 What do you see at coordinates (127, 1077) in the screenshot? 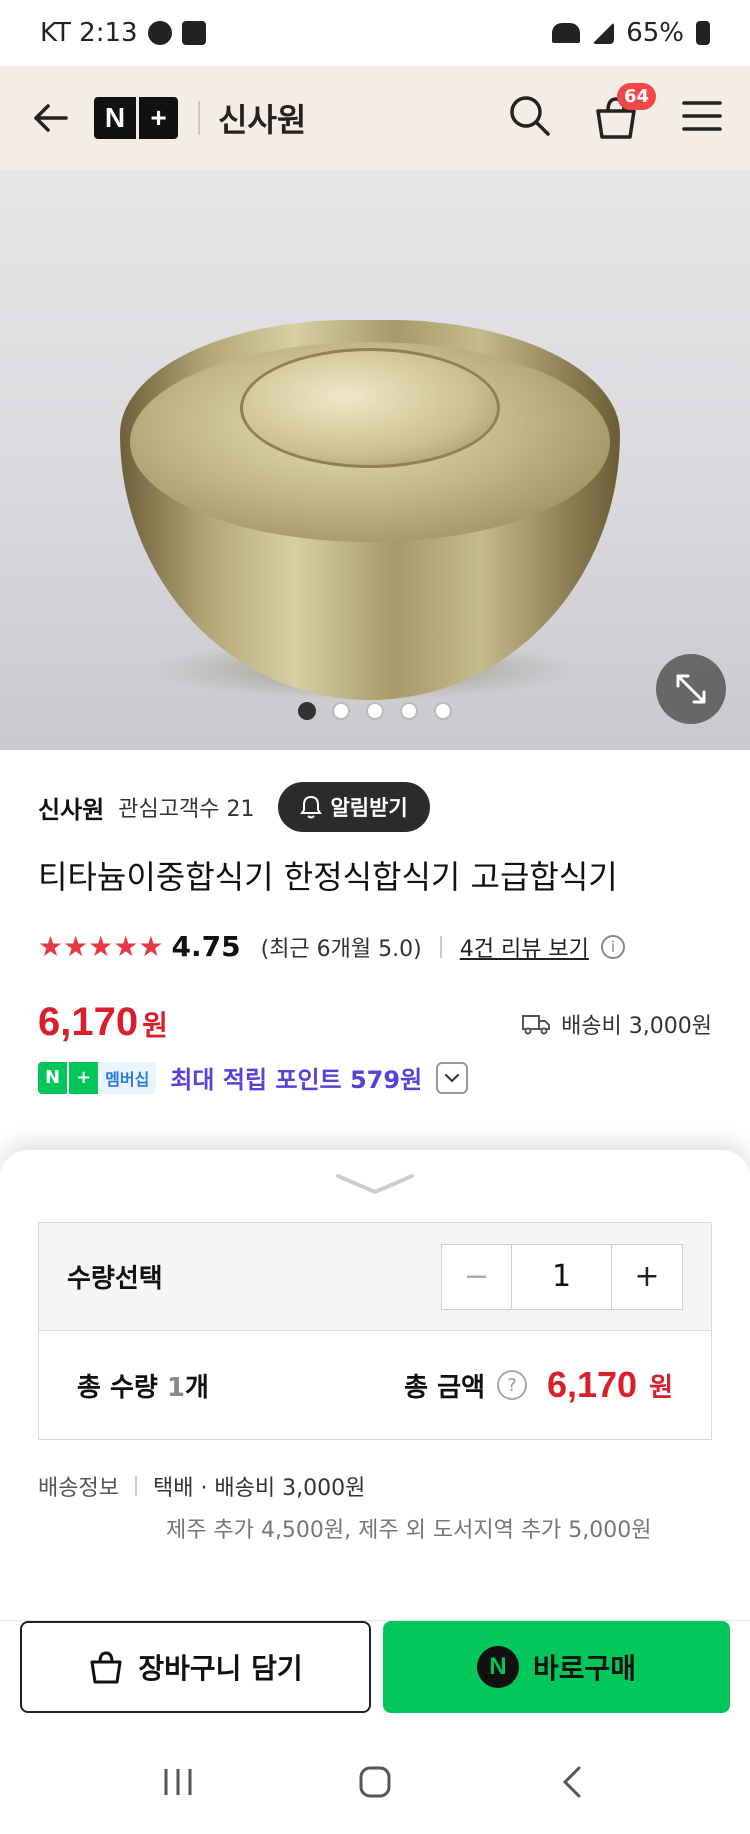
I see `badge-membership: 멤버십` at bounding box center [127, 1077].